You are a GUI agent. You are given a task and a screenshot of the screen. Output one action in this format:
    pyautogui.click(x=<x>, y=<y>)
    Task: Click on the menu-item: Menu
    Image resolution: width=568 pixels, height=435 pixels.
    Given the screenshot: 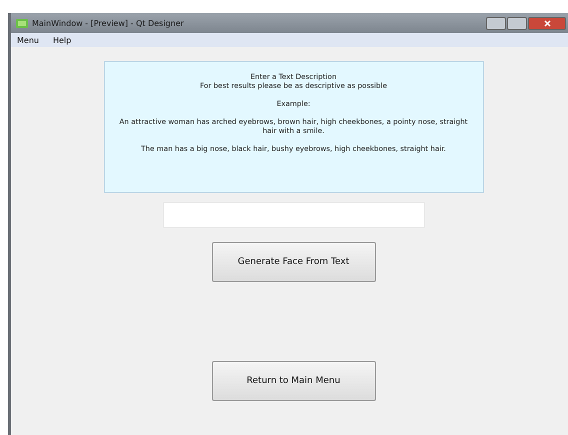 What is the action you would take?
    pyautogui.click(x=28, y=40)
    